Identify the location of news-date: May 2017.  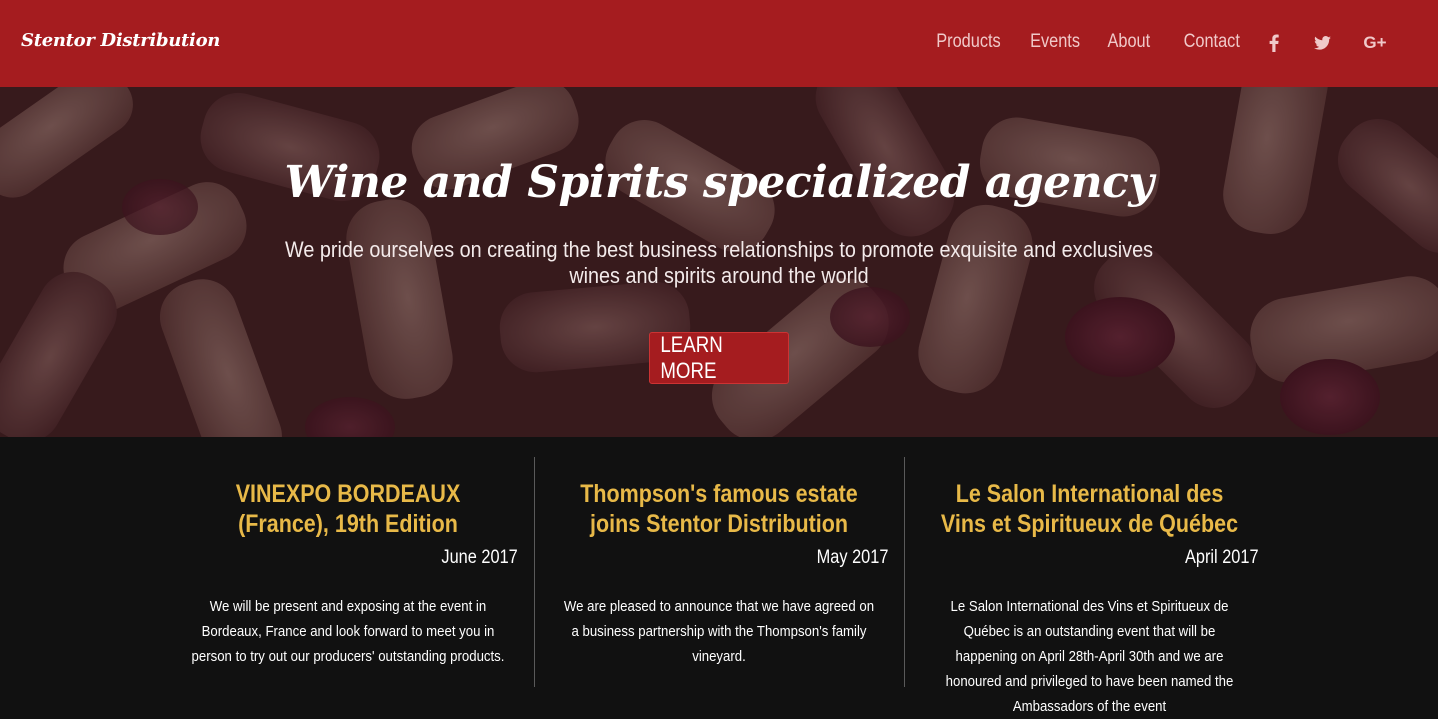
(852, 557).